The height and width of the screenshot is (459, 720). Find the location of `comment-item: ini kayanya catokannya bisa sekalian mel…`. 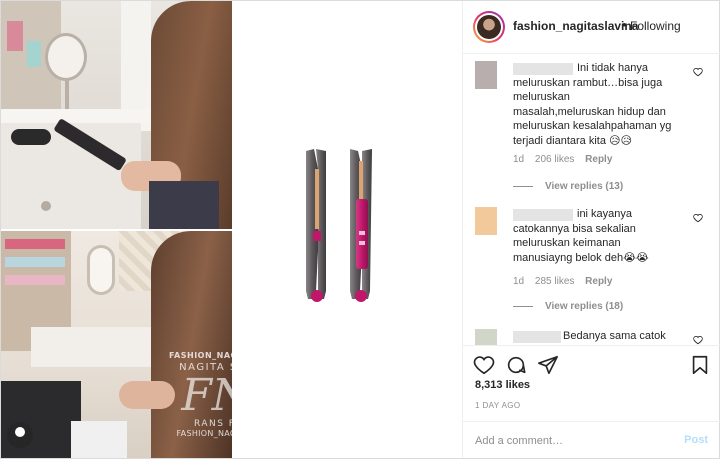

comment-item: ini kayanya catokannya bisa sekalian mel… is located at coordinates (595, 262).